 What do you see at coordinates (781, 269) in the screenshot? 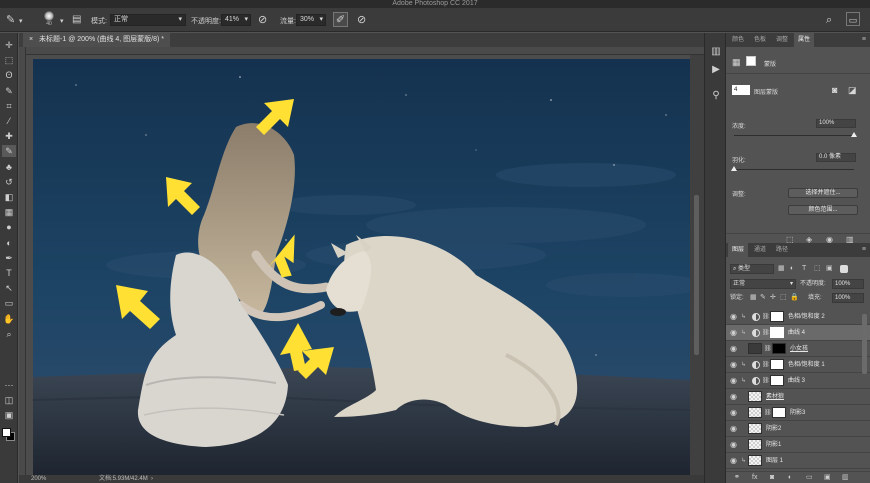
I see `filter-pixel-icon: ▦` at bounding box center [781, 269].